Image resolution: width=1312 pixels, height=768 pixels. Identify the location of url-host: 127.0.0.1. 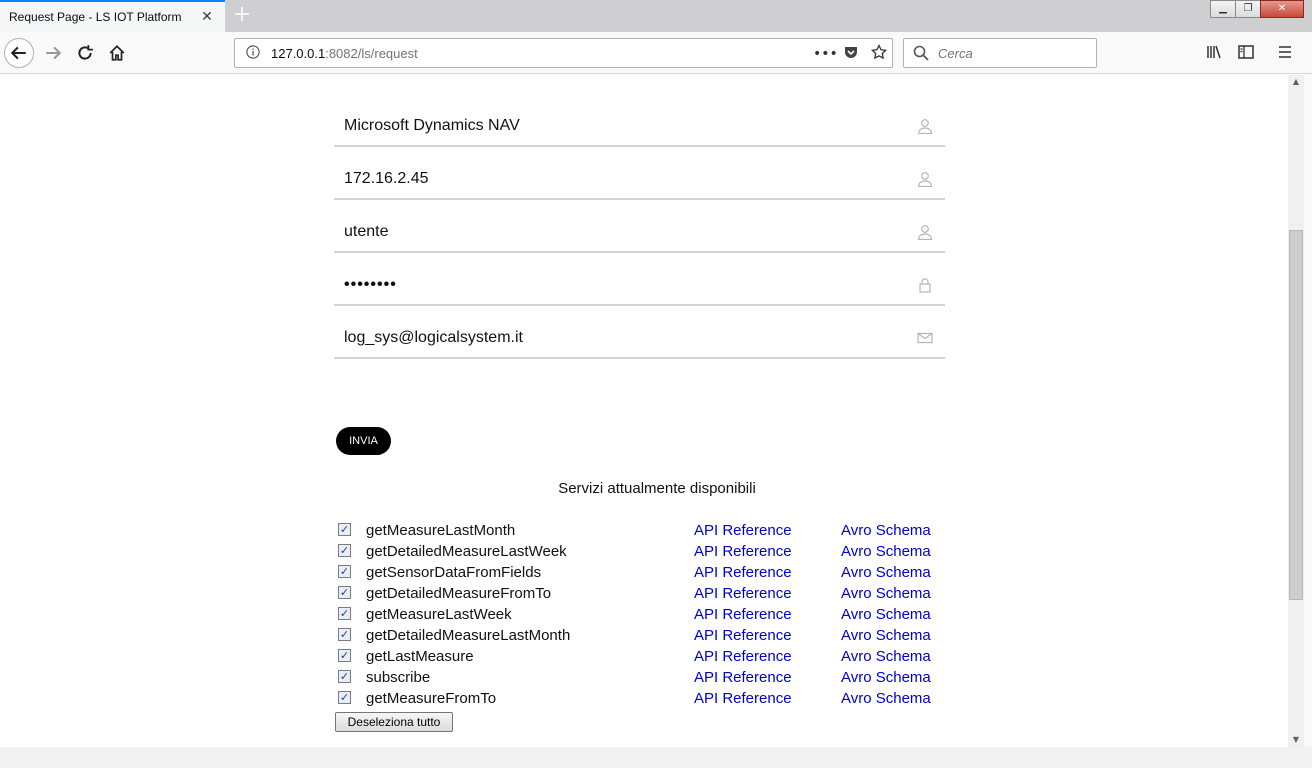
(298, 53).